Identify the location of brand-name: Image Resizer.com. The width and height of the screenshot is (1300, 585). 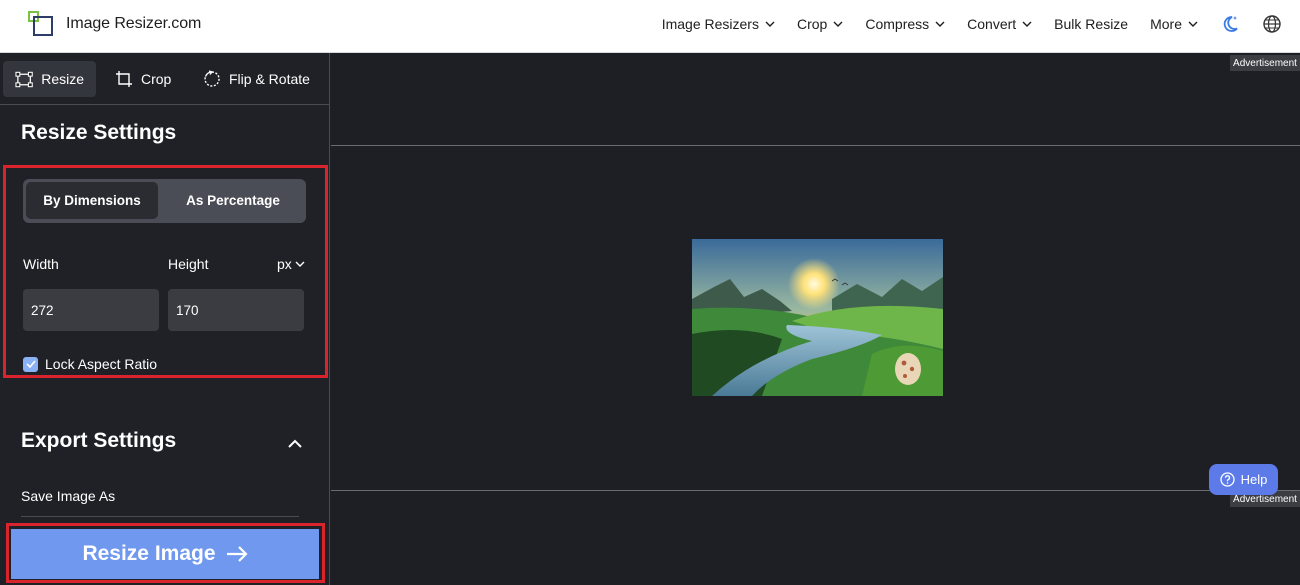
(134, 23).